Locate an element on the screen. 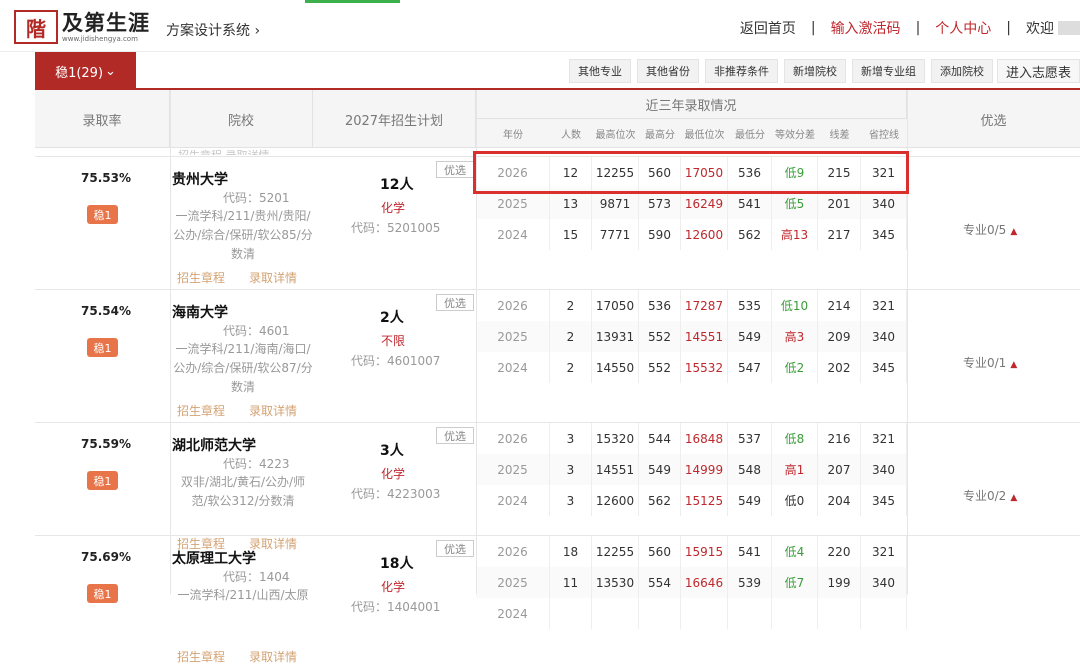  add-school-button: 新增院校 is located at coordinates (814, 71).